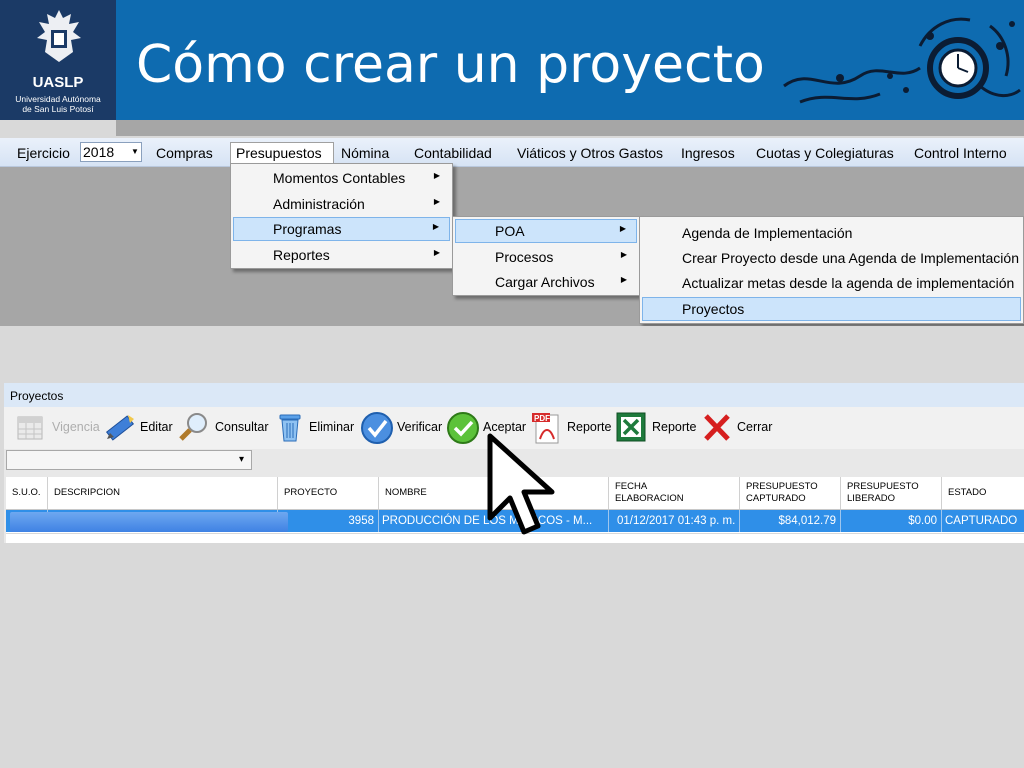 The width and height of the screenshot is (1024, 768). Describe the element at coordinates (135, 152) in the screenshot. I see `chevron-down-icon: ▼` at that location.